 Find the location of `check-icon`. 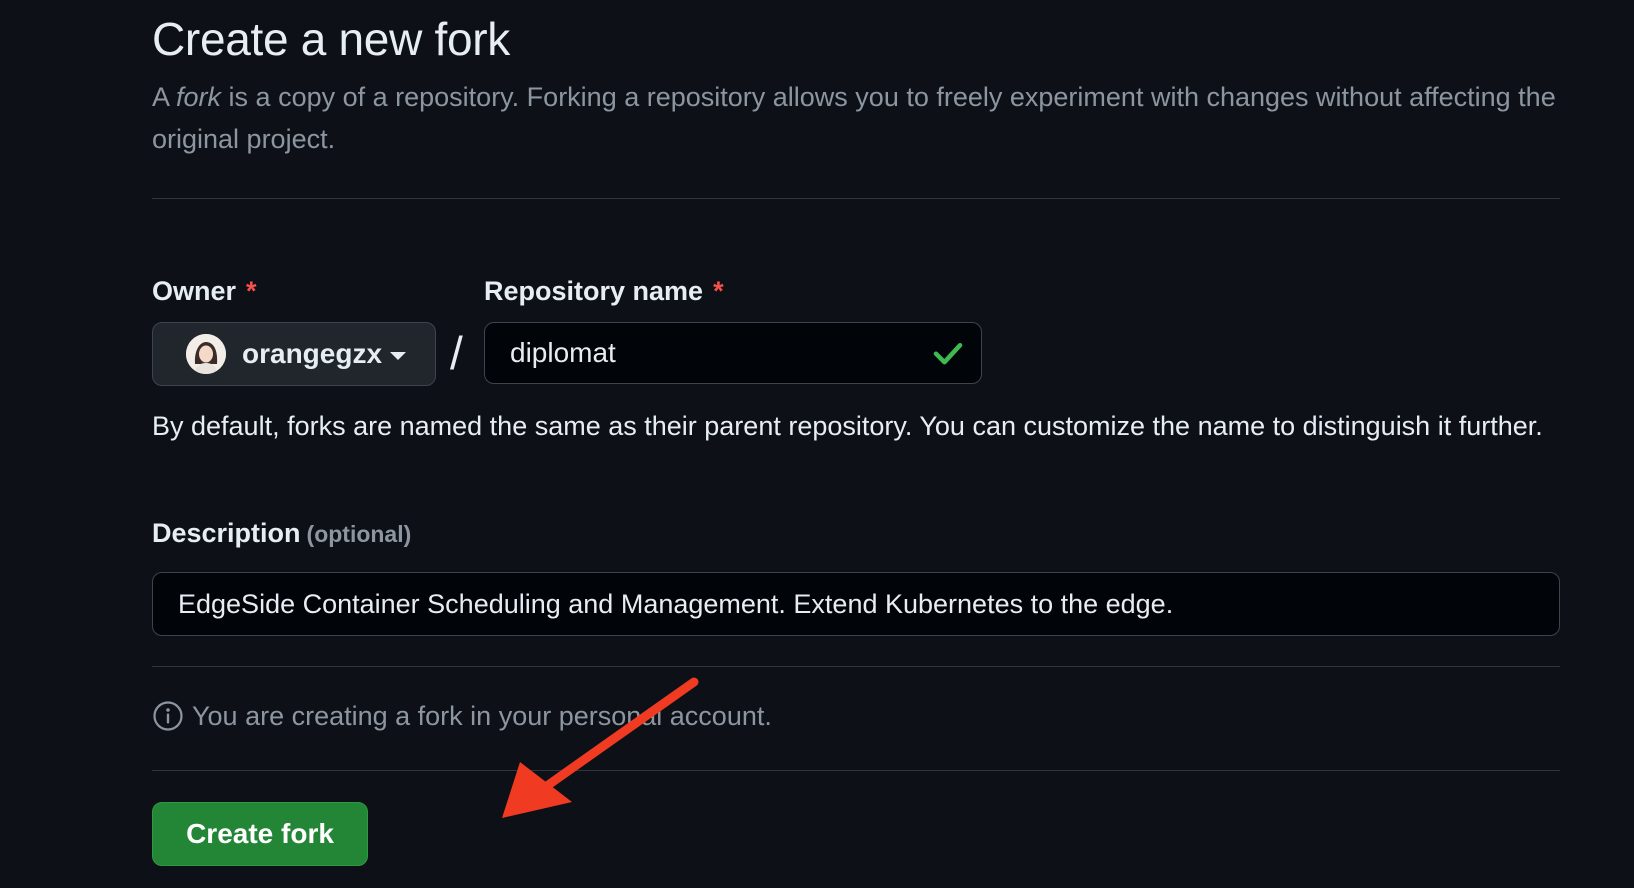

check-icon is located at coordinates (948, 353).